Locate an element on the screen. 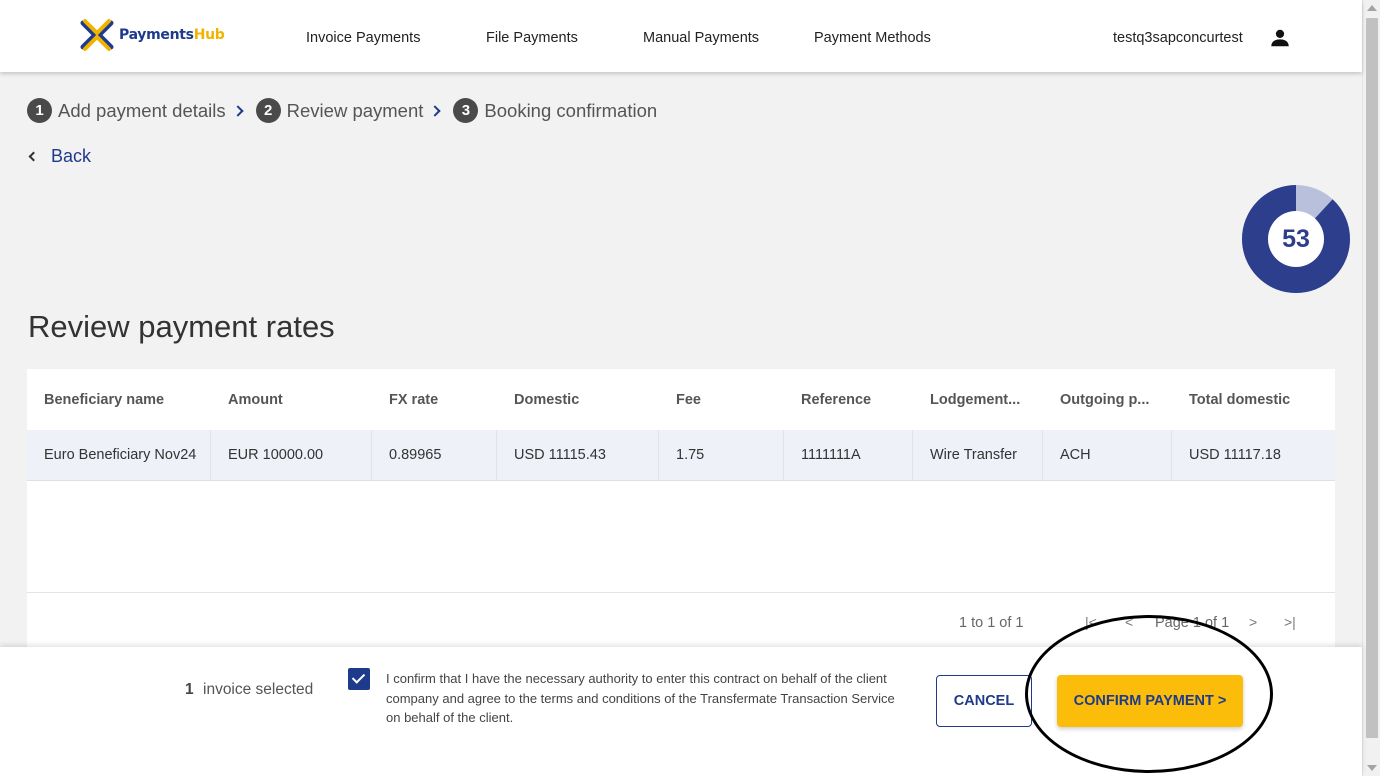  user-icon is located at coordinates (1280, 38).